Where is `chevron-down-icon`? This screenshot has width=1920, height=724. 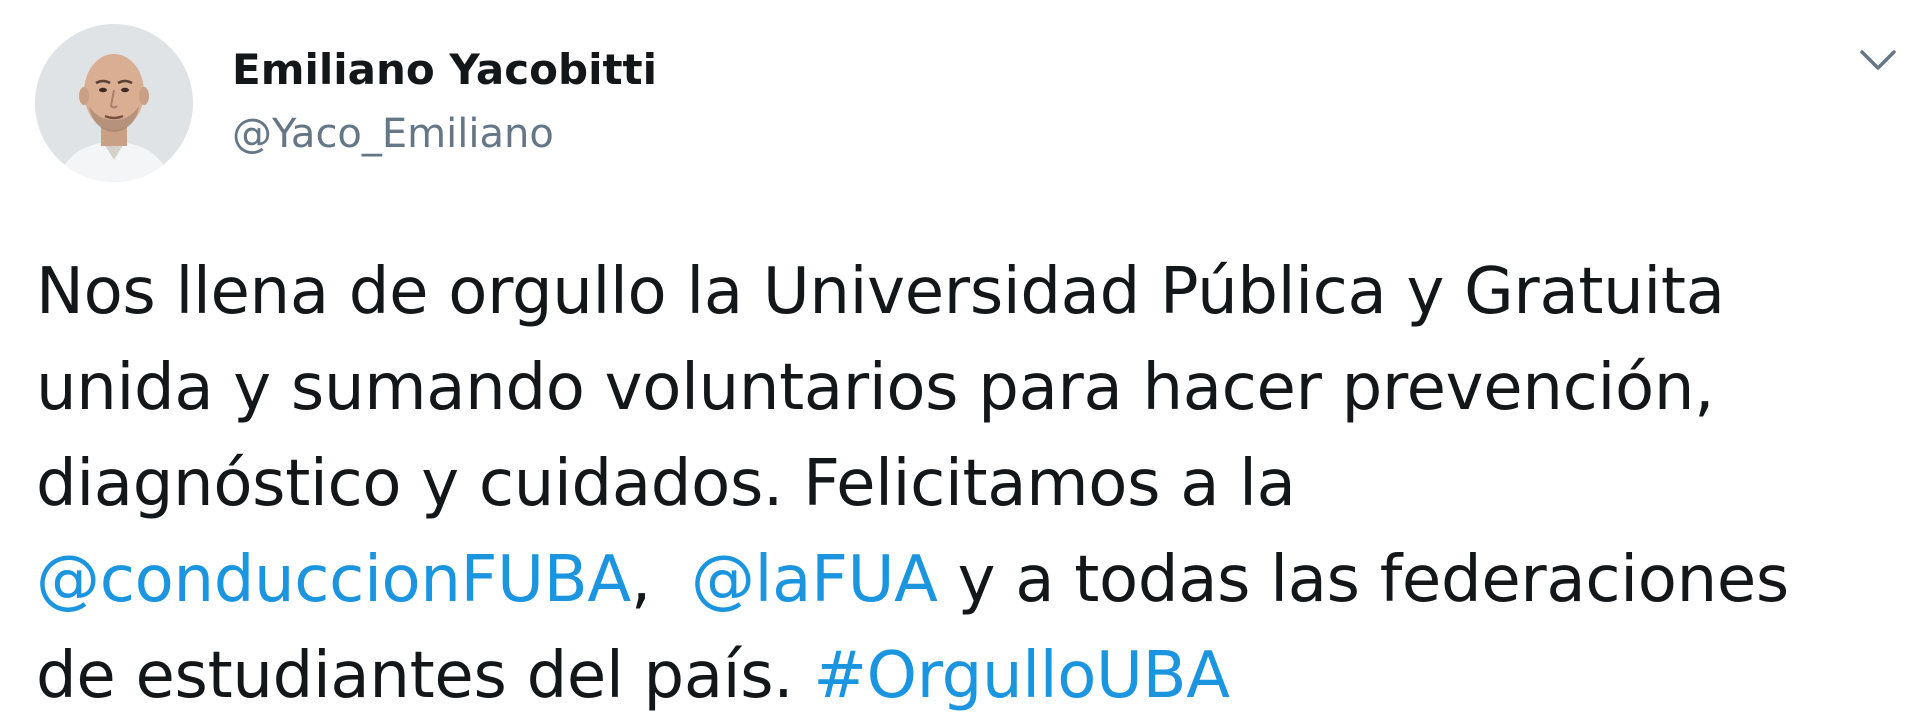
chevron-down-icon is located at coordinates (1878, 60).